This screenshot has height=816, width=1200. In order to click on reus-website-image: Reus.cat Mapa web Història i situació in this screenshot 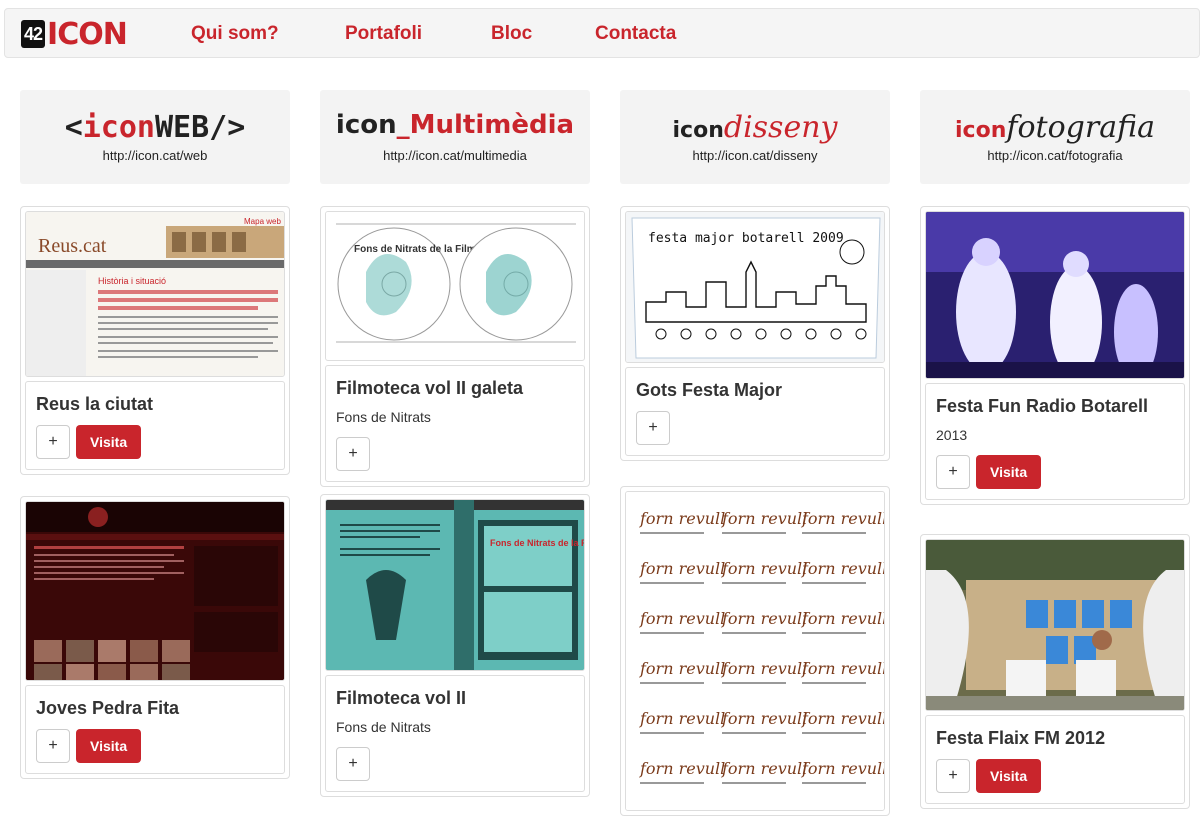, I will do `click(155, 294)`.